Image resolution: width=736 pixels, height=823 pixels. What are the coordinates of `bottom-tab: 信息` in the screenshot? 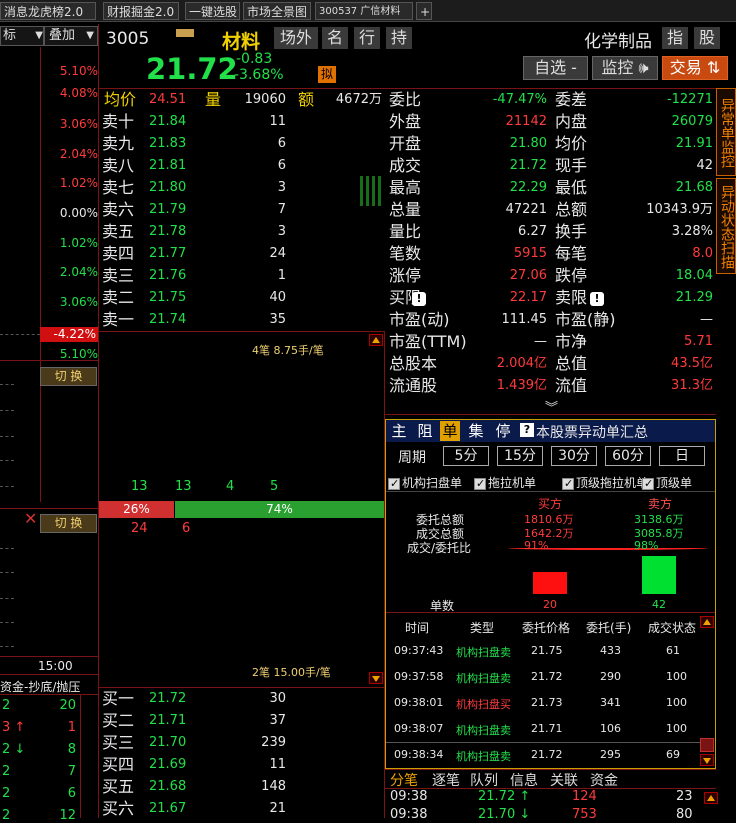 It's located at (524, 780).